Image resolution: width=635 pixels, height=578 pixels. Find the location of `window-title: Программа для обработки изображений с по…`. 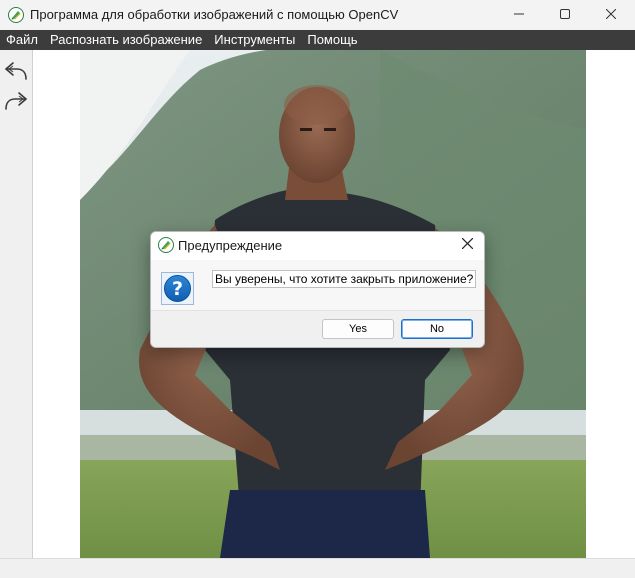

window-title: Программа для обработки изображений с по… is located at coordinates (214, 14).